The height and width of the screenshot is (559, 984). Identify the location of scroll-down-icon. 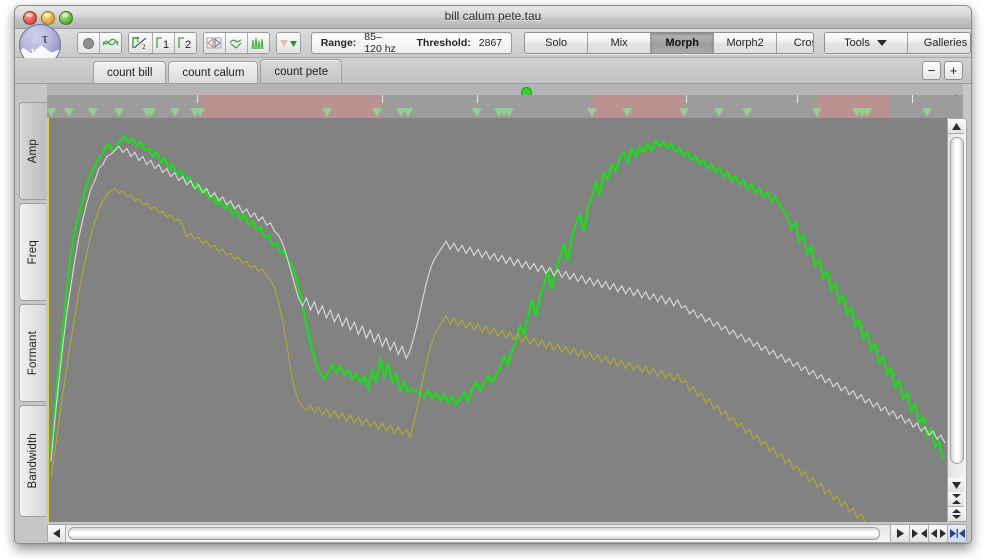
(956, 485).